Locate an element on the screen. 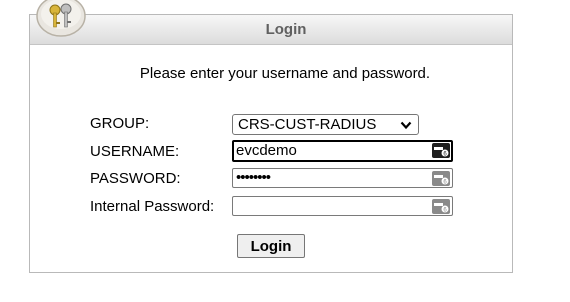 This screenshot has height=302, width=570. username-label: USERNAME: is located at coordinates (135, 151).